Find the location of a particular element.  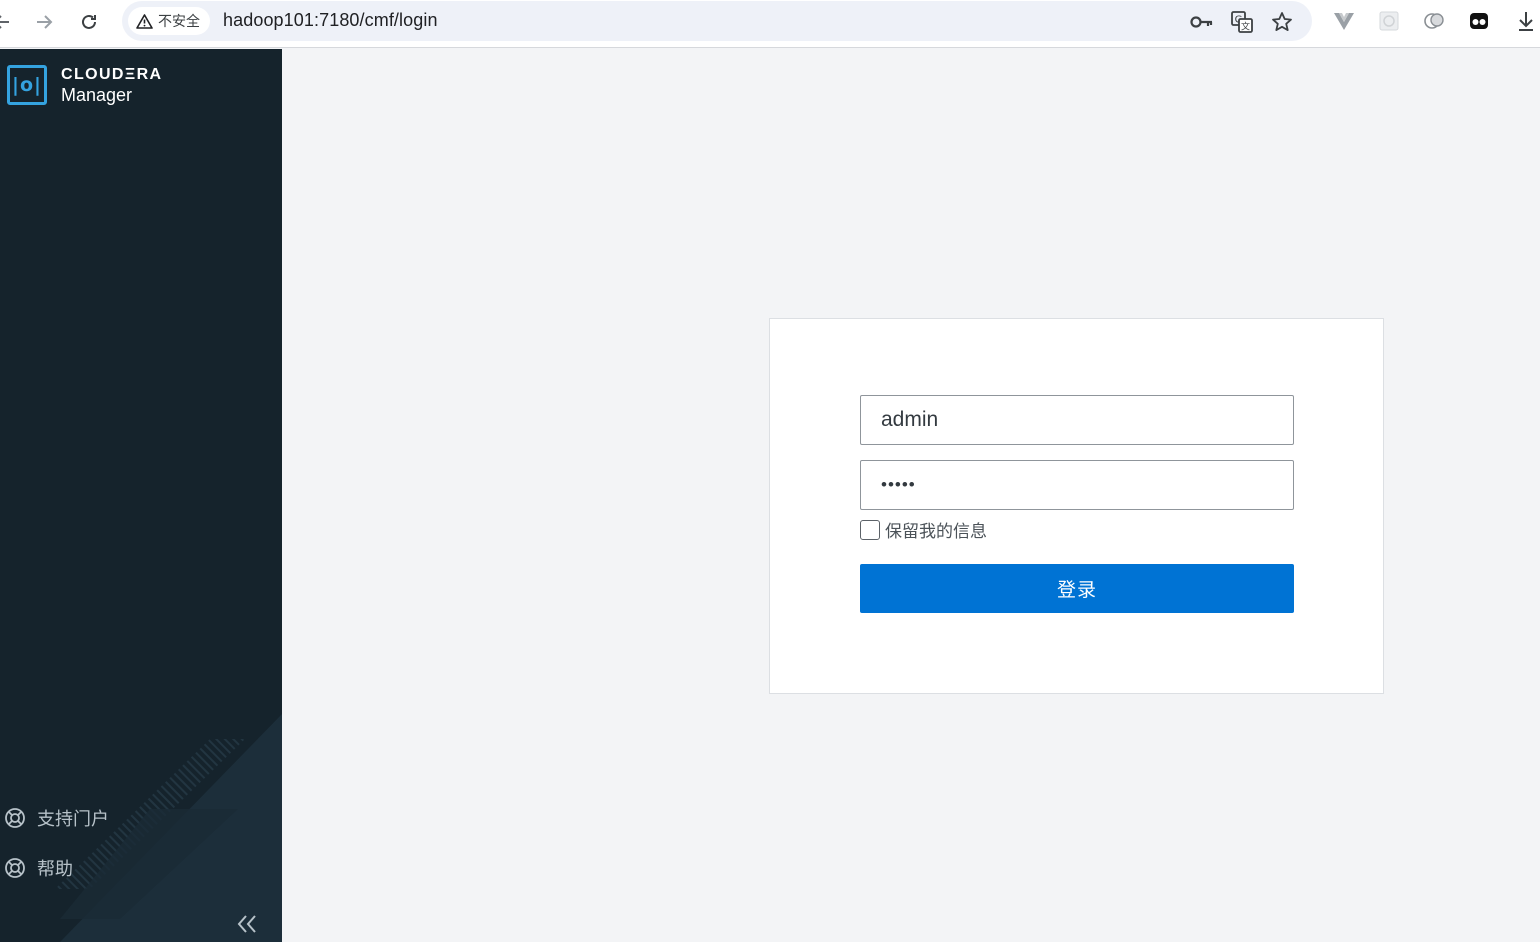

download-icon is located at coordinates (1526, 21).